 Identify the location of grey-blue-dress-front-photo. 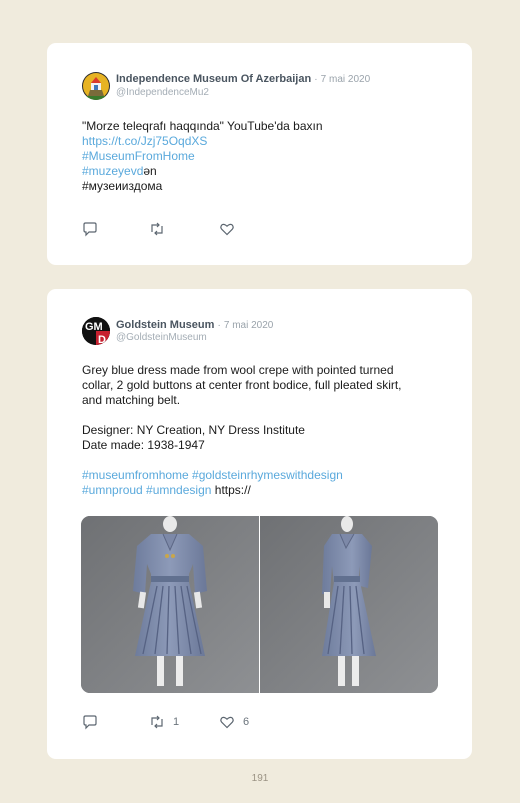
(170, 604).